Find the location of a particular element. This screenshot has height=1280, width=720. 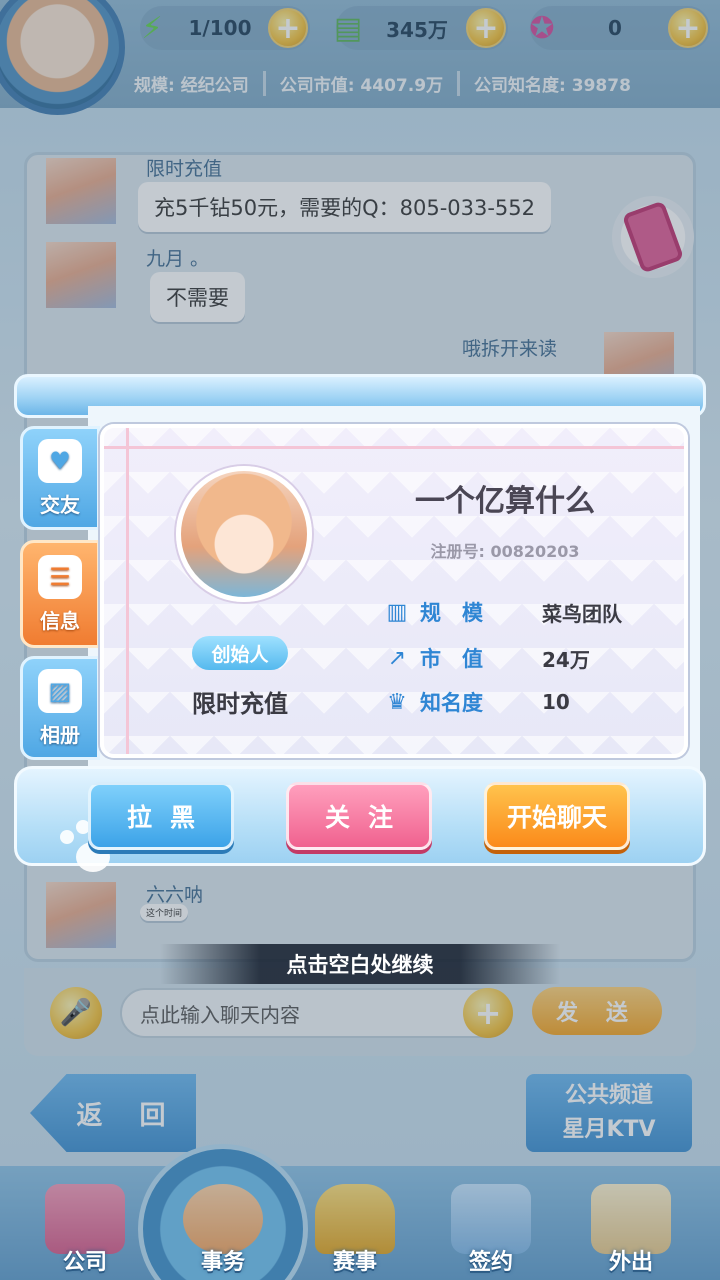

tab-label: 交友 is located at coordinates (60, 504).